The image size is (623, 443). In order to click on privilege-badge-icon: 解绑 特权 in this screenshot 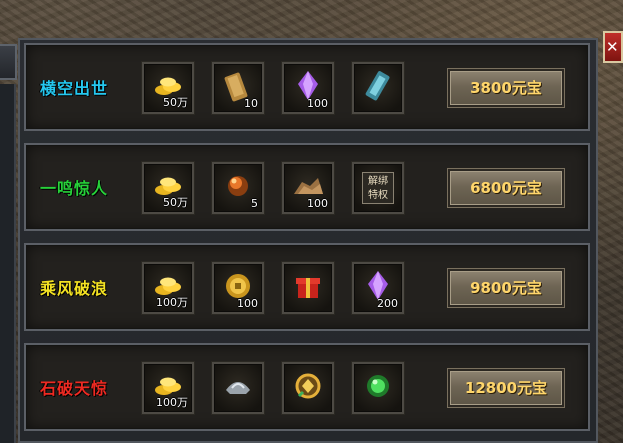, I will do `click(378, 188)`.